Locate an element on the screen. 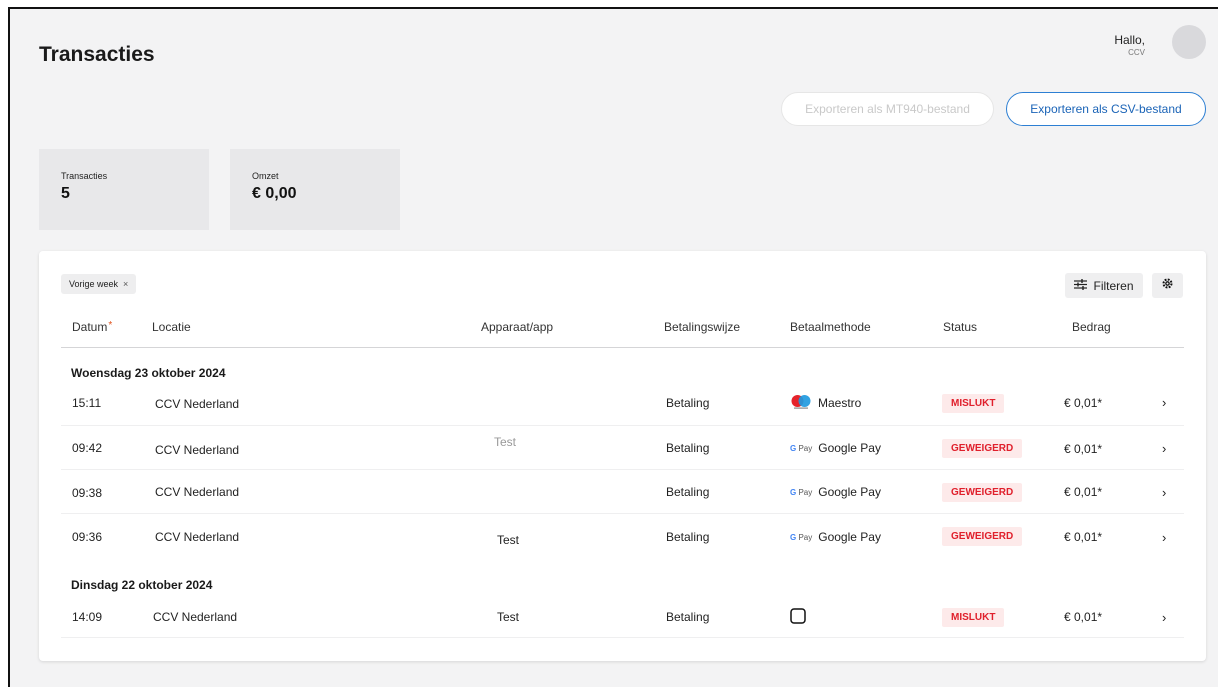 The width and height of the screenshot is (1218, 687). date-group-title: Woensdag 23 oktober 2024 is located at coordinates (148, 373).